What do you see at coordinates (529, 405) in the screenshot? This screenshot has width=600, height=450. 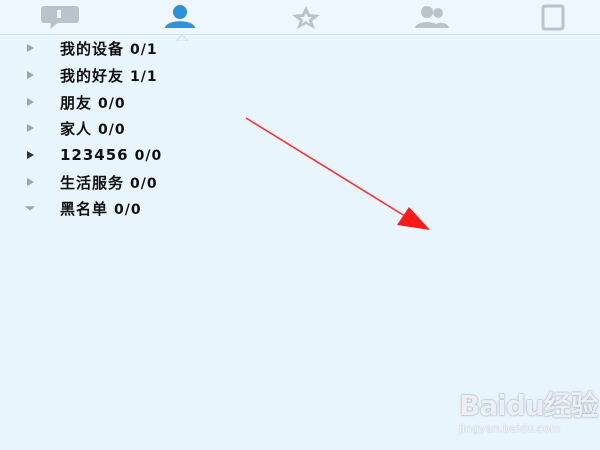 I see `watermark-logo: Baidu经验` at bounding box center [529, 405].